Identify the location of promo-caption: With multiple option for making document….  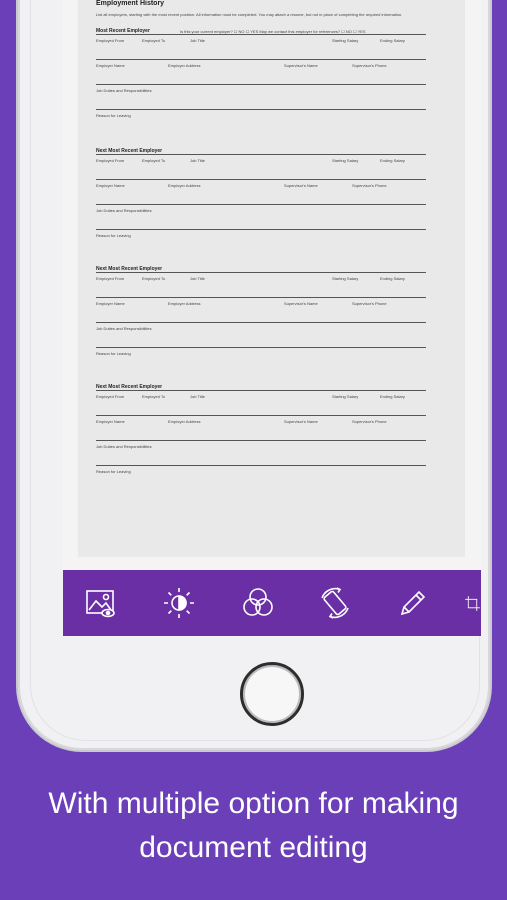
(253, 826).